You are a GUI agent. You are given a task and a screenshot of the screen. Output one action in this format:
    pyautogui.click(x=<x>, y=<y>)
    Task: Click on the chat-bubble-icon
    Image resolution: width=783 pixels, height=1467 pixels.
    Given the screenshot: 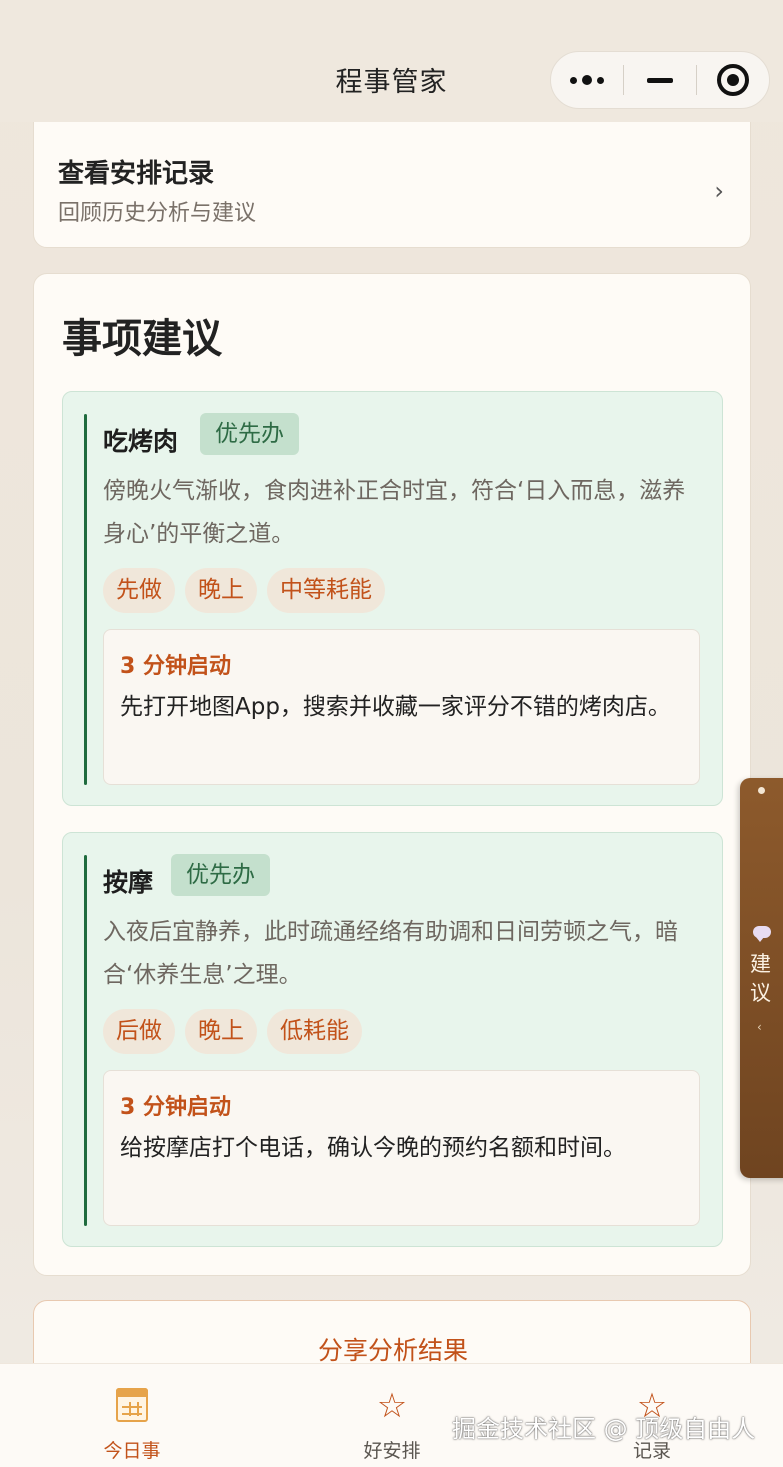 What is the action you would take?
    pyautogui.click(x=762, y=934)
    